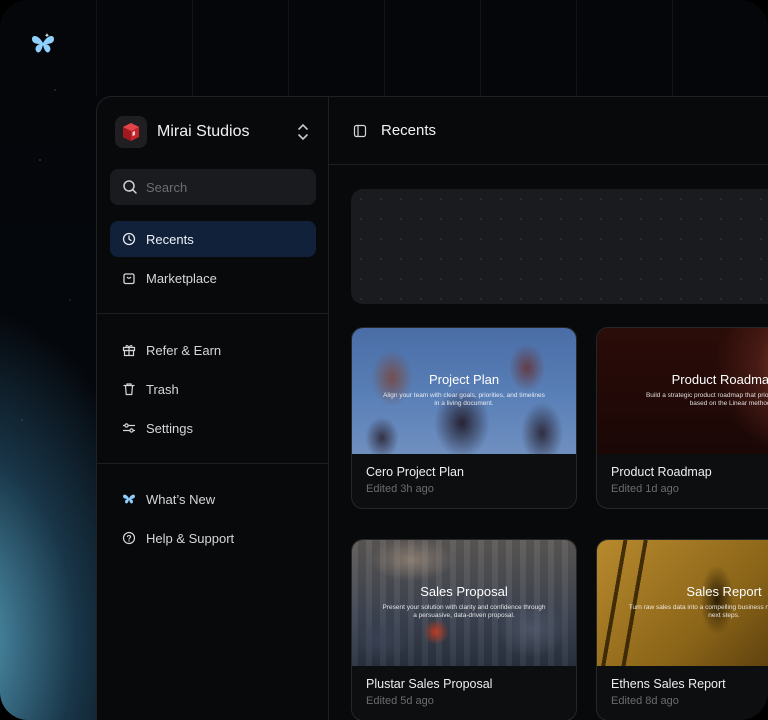 The height and width of the screenshot is (720, 768). I want to click on background-grid-lines, so click(432, 48).